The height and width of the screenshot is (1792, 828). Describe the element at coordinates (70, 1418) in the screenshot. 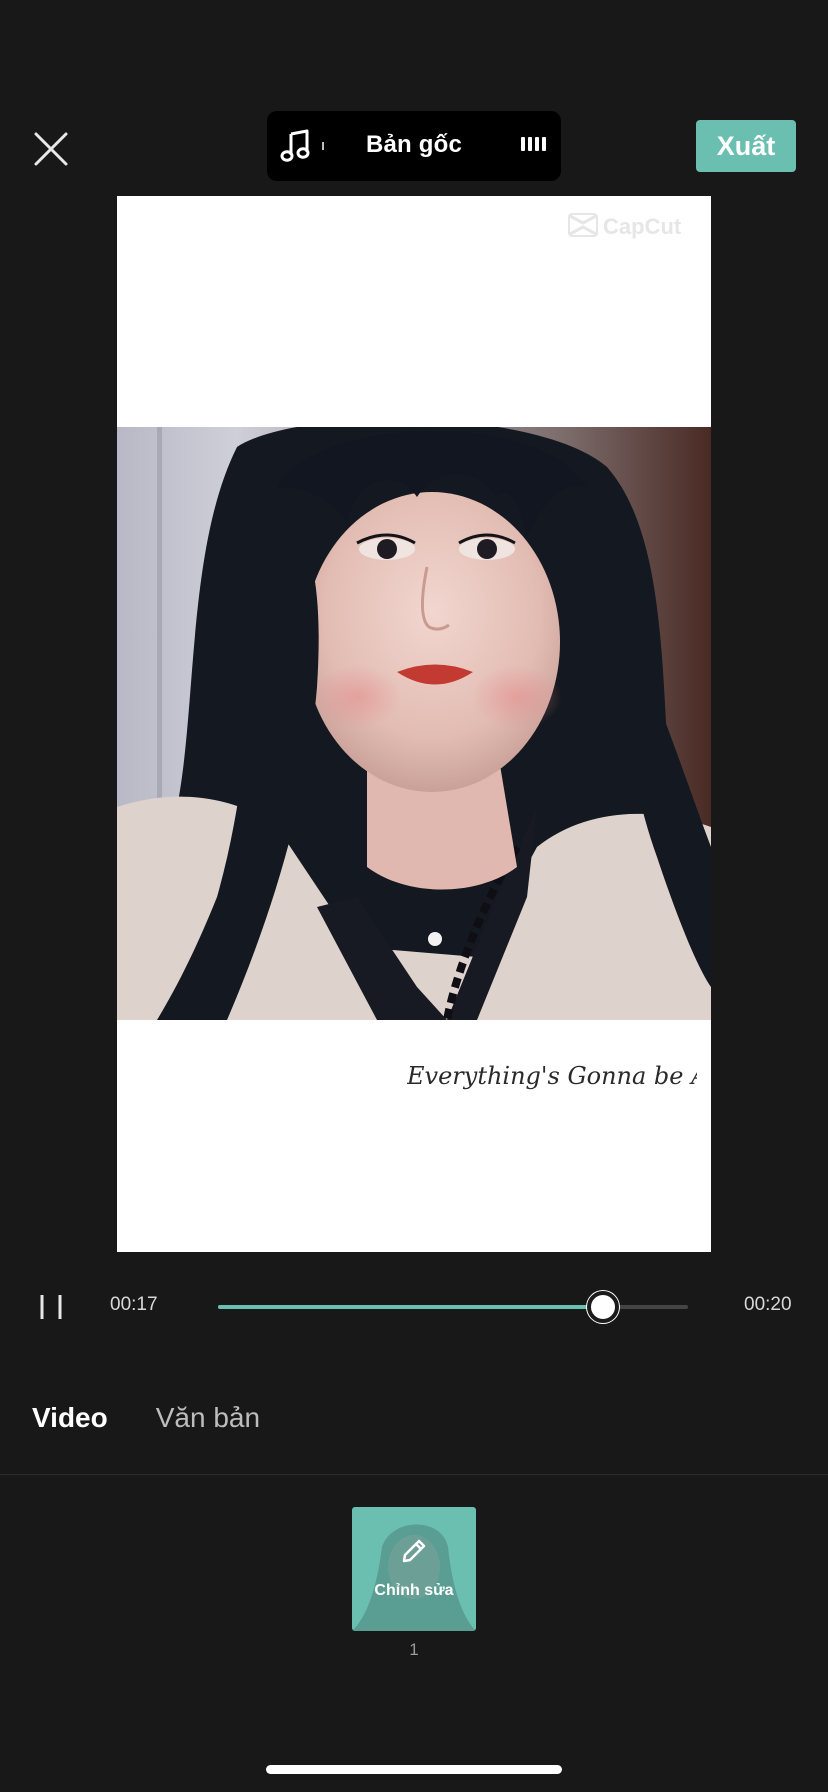

I see `tab-video: Video` at that location.